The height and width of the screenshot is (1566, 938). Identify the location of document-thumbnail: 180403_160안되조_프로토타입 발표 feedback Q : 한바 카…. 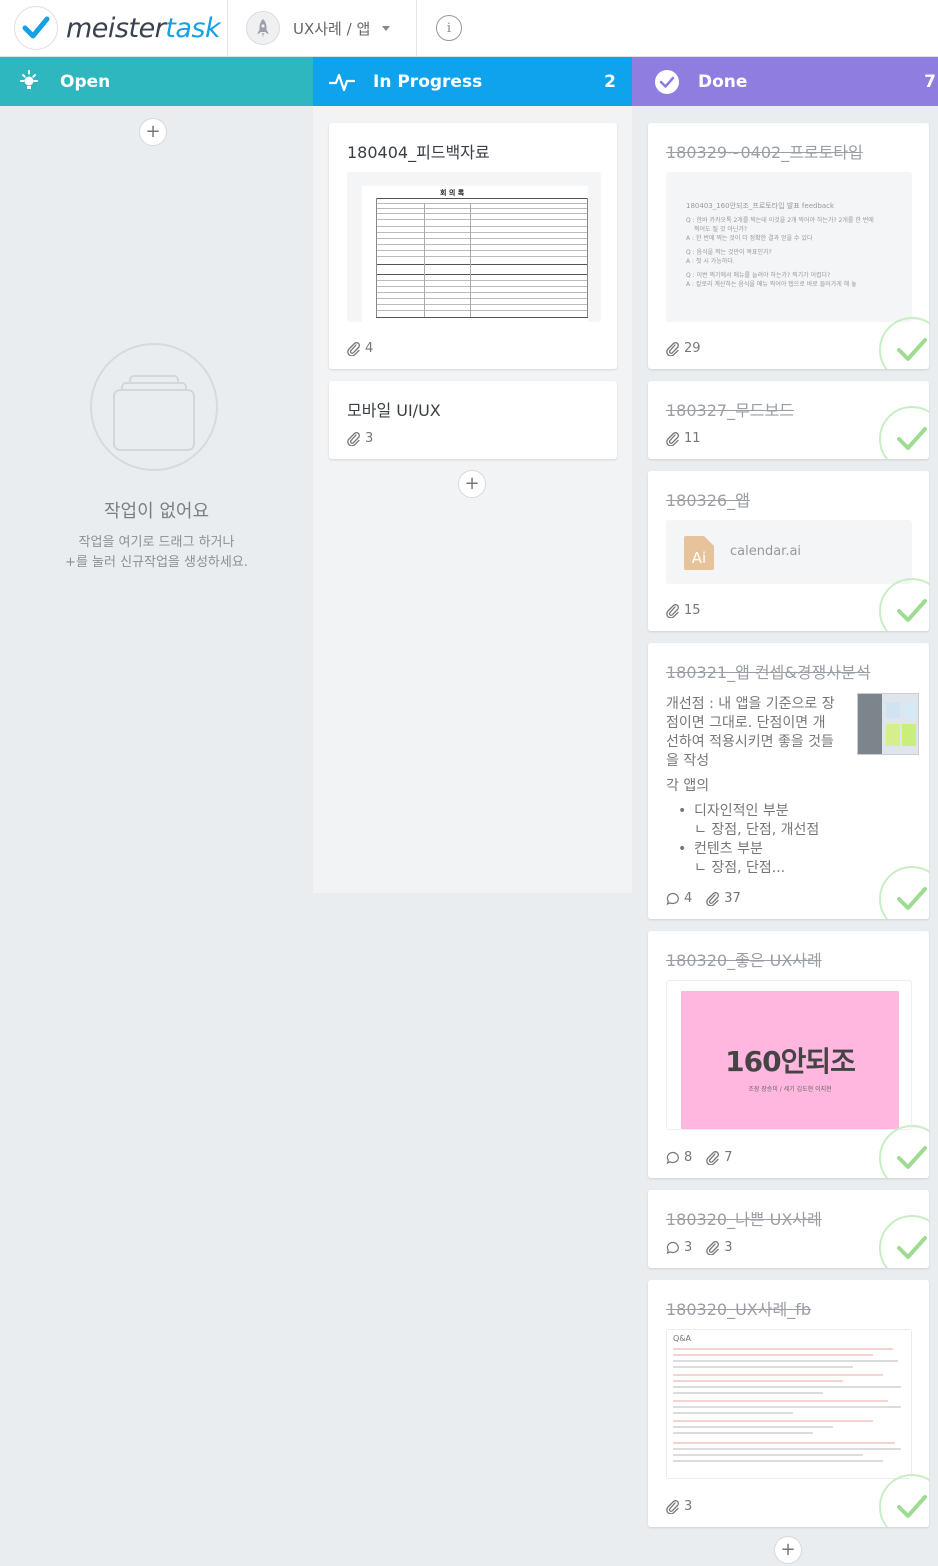
(780, 245).